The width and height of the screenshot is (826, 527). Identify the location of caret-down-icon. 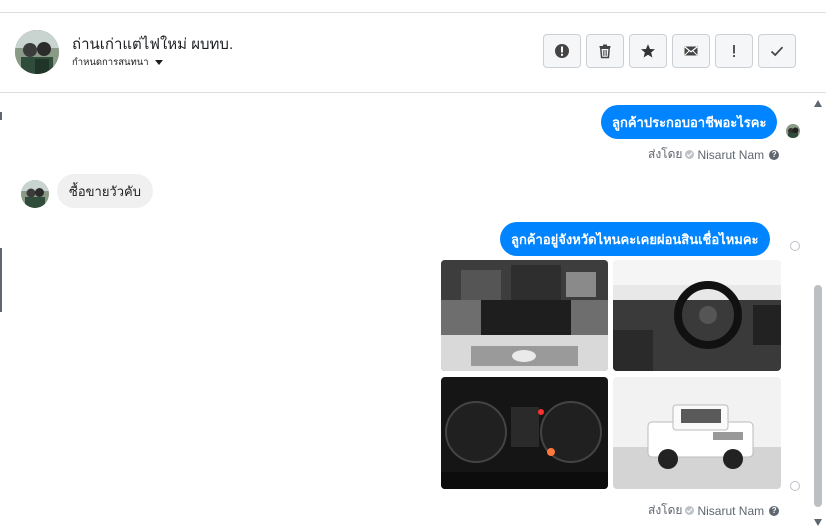
(158, 62).